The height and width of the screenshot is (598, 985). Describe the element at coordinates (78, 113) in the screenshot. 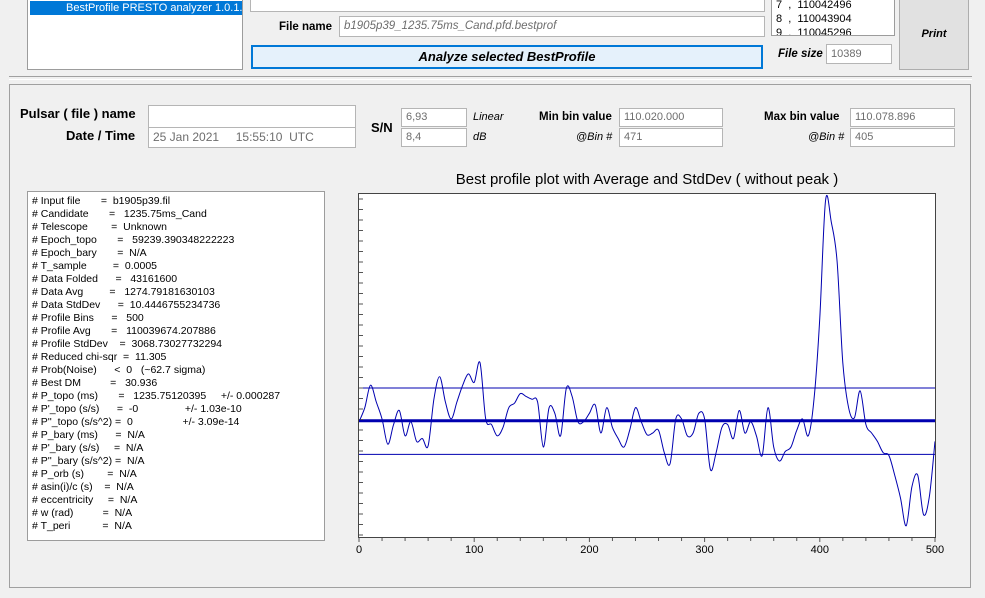

I see `pulsar-name-label: Pulsar ( file ) name` at that location.